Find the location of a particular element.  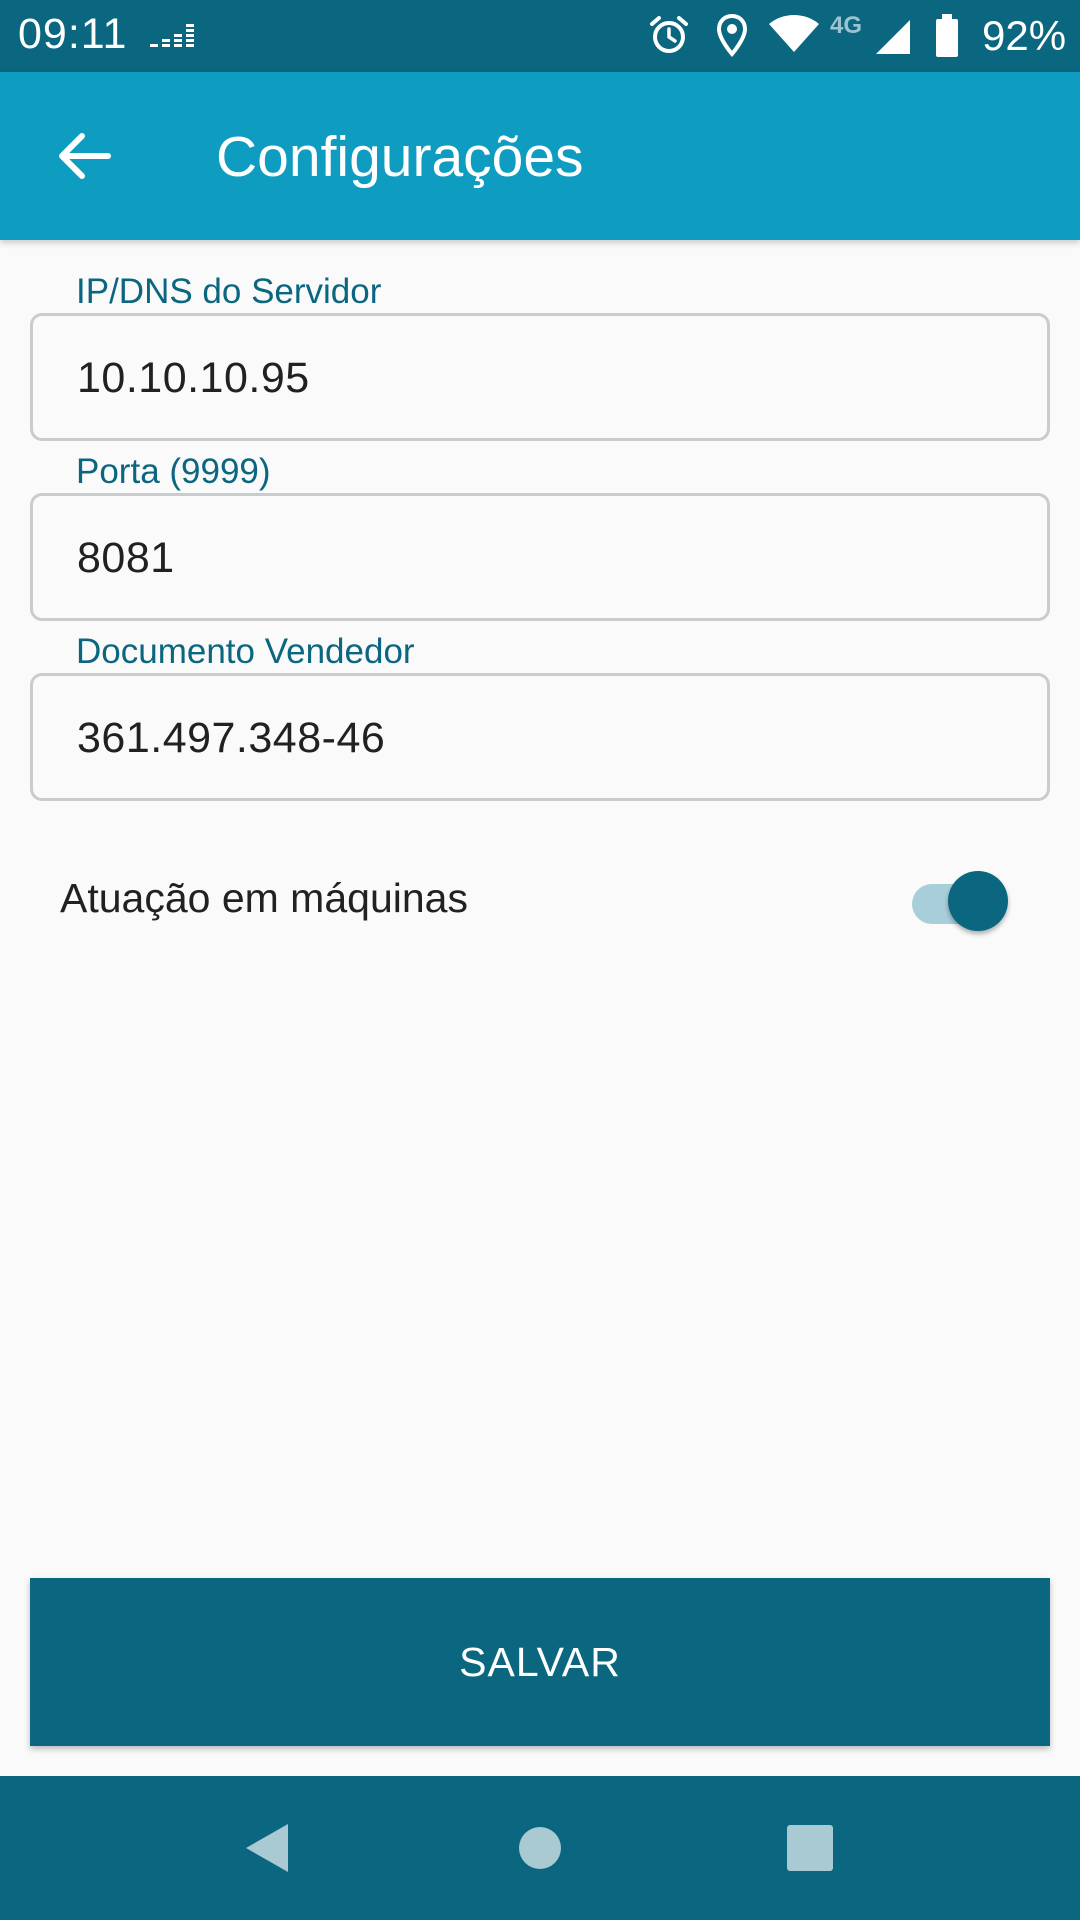

arrow-back-icon is located at coordinates (84, 156).